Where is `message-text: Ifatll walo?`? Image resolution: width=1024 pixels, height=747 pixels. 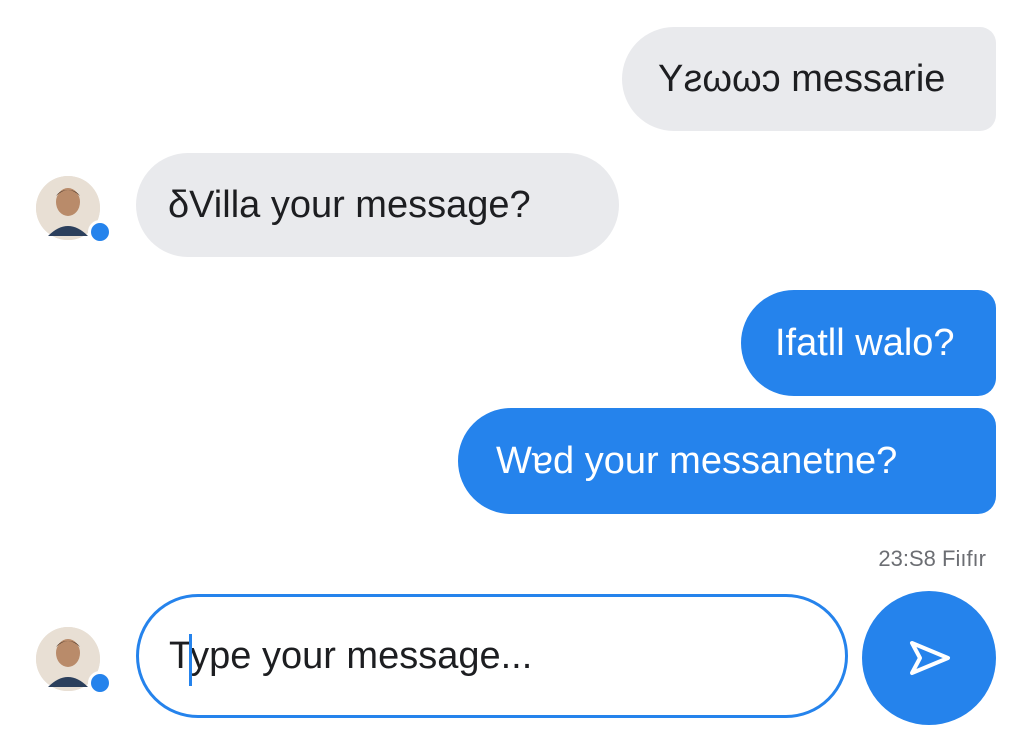 message-text: Ifatll walo? is located at coordinates (865, 342).